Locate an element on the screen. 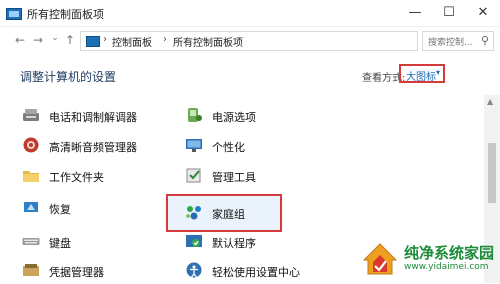  scrollbar-thumb is located at coordinates (492, 173).